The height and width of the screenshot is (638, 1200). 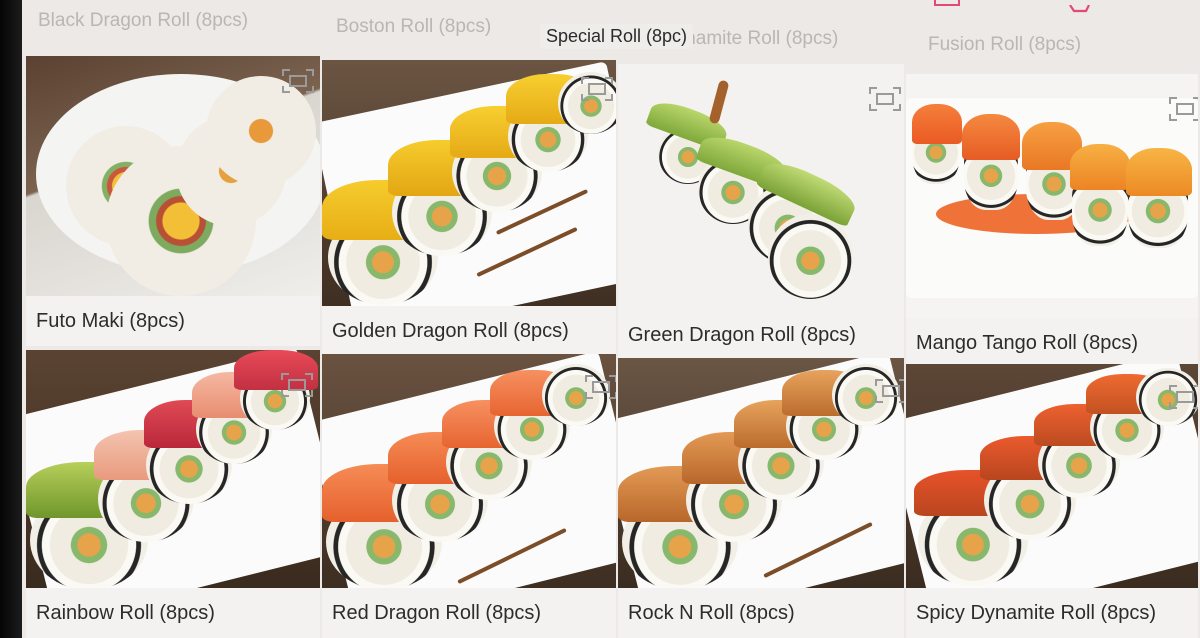 I want to click on menu-icon, so click(x=947, y=3).